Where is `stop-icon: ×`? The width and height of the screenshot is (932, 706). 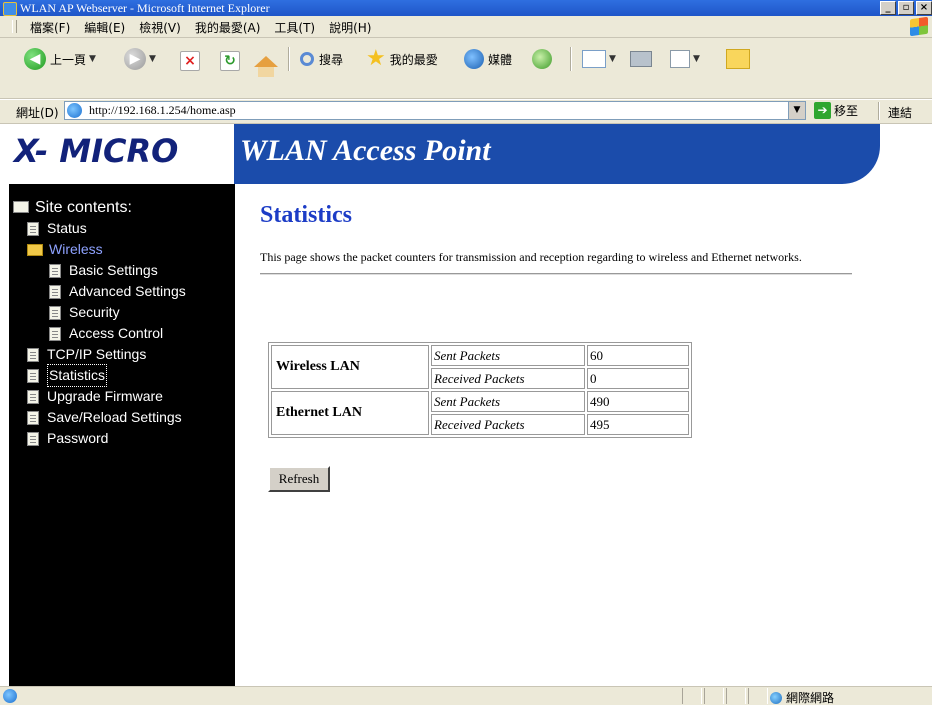 stop-icon: × is located at coordinates (190, 61).